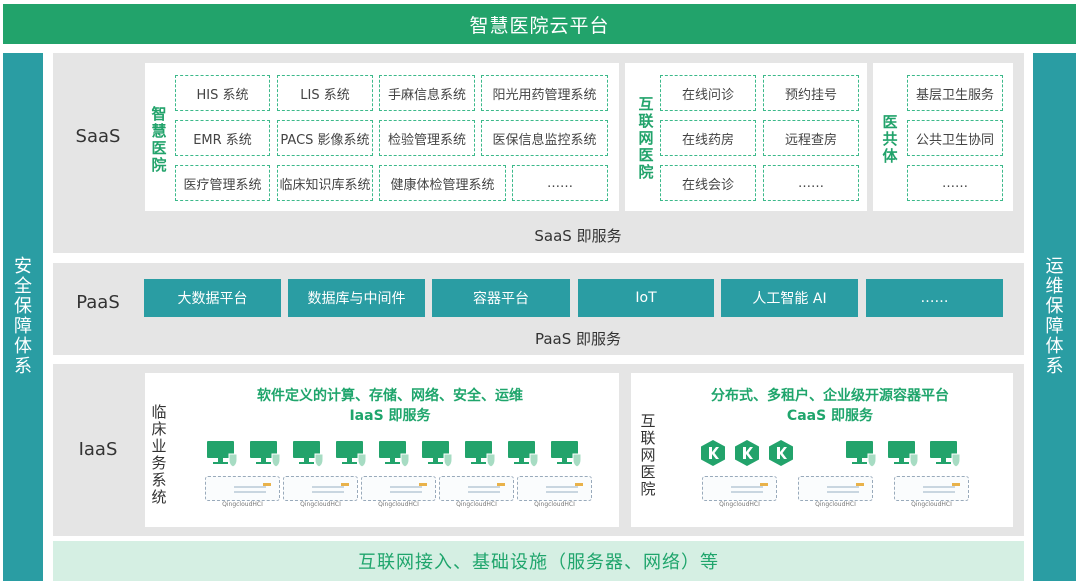 This screenshot has width=1080, height=588. Describe the element at coordinates (390, 396) in the screenshot. I see `iaas-heading-line1: 软件定义的计算、存储、网络、安全、运维` at that location.